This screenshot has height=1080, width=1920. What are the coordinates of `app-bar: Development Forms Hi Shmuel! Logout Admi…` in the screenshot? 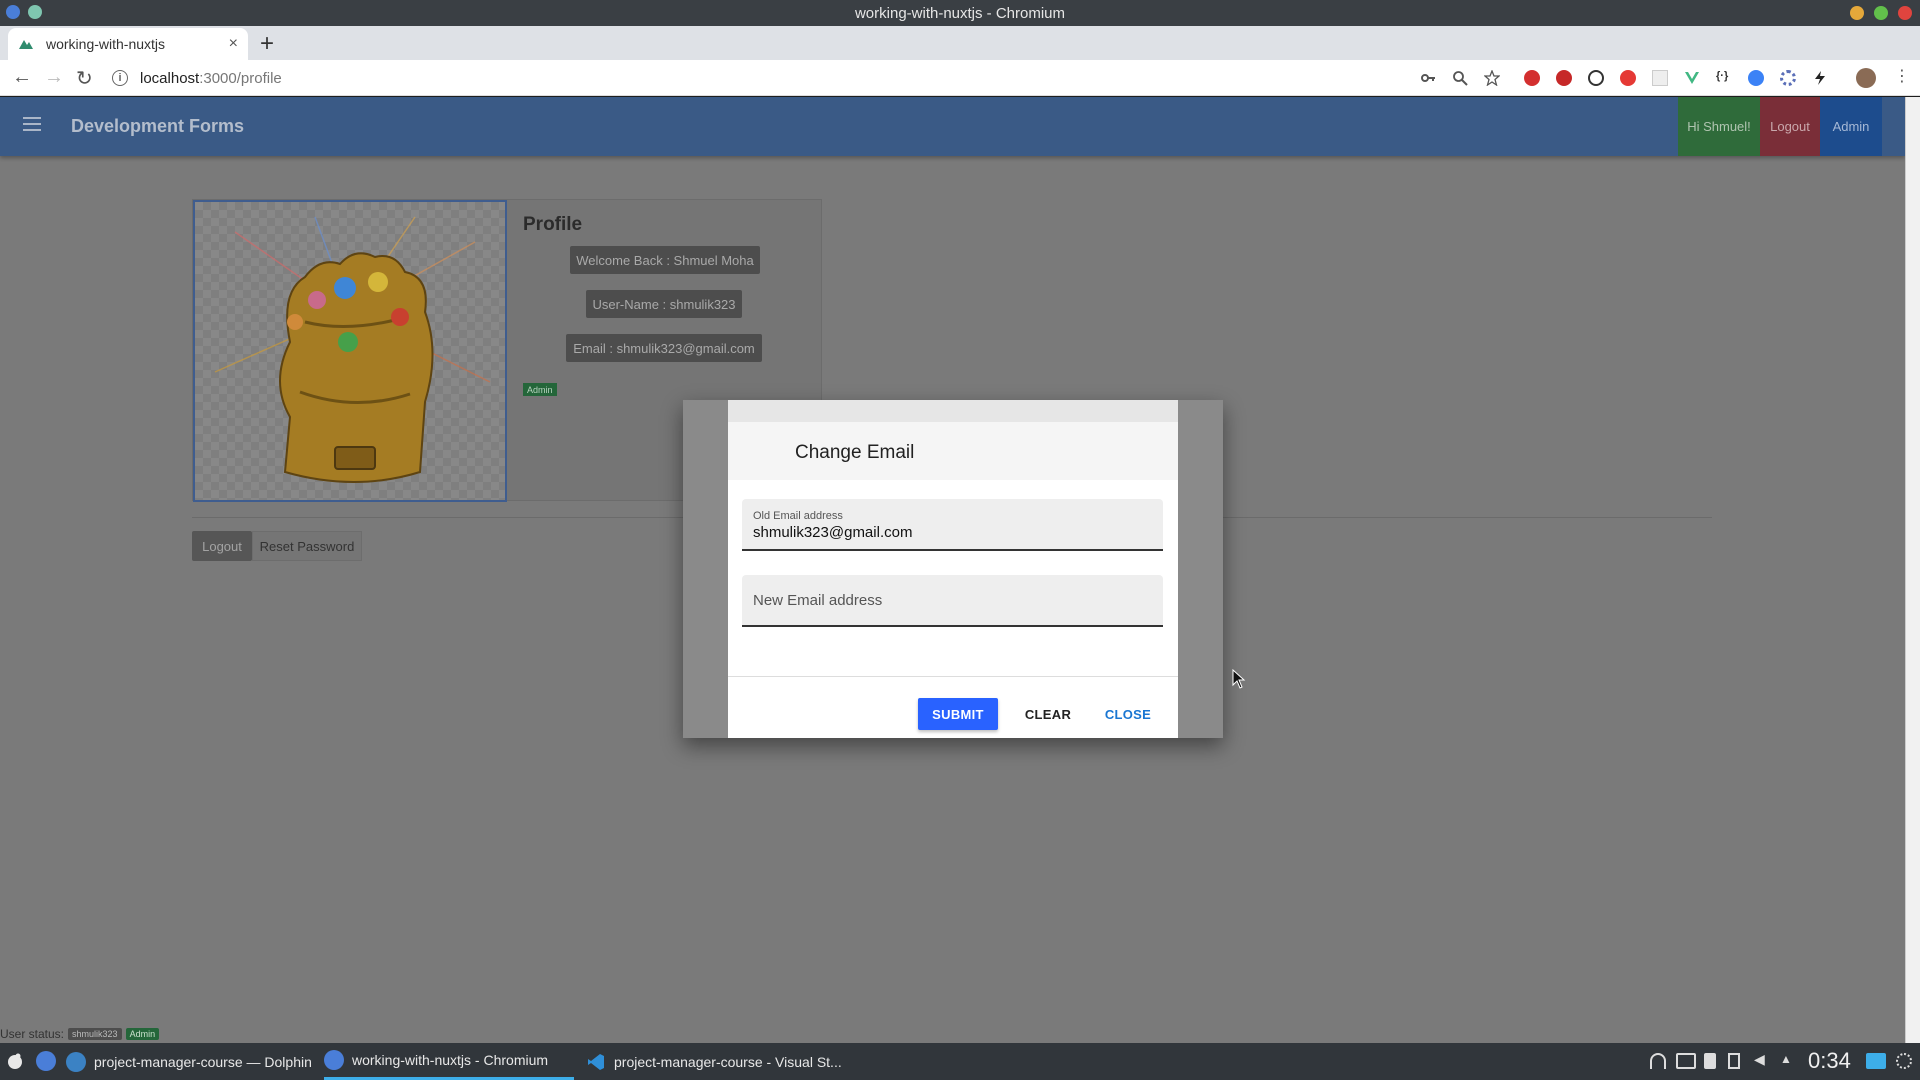 It's located at (952, 126).